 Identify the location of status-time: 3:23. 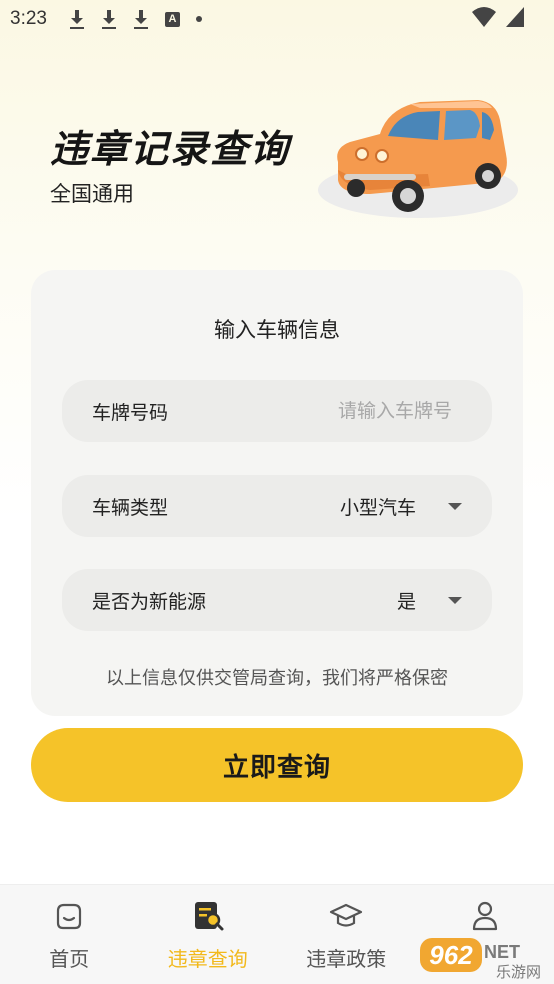
(28, 18).